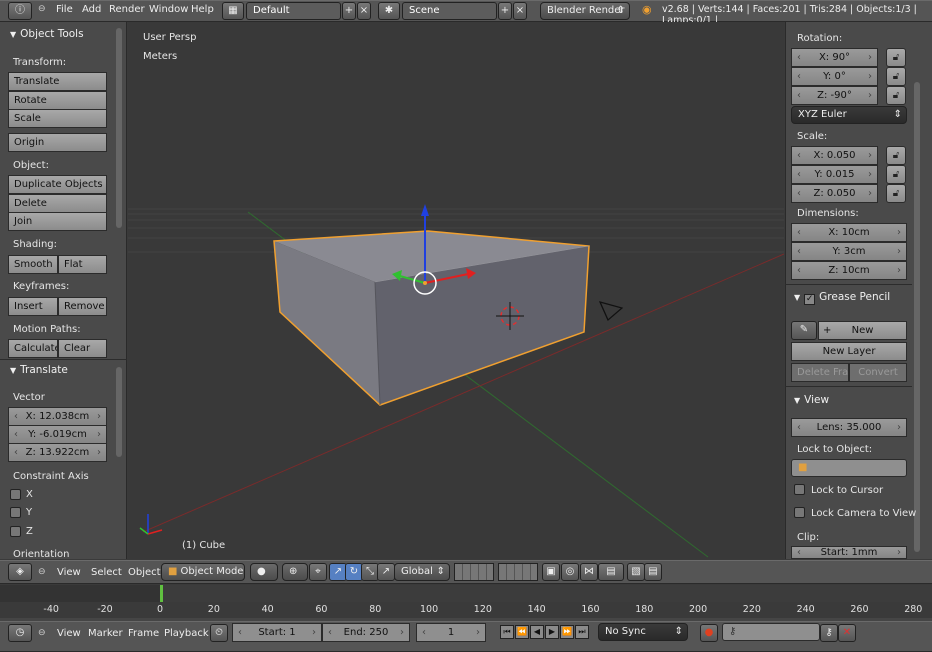 Image resolution: width=932 pixels, height=652 pixels. What do you see at coordinates (119, 412) in the screenshot?
I see `operator-scrollbar` at bounding box center [119, 412].